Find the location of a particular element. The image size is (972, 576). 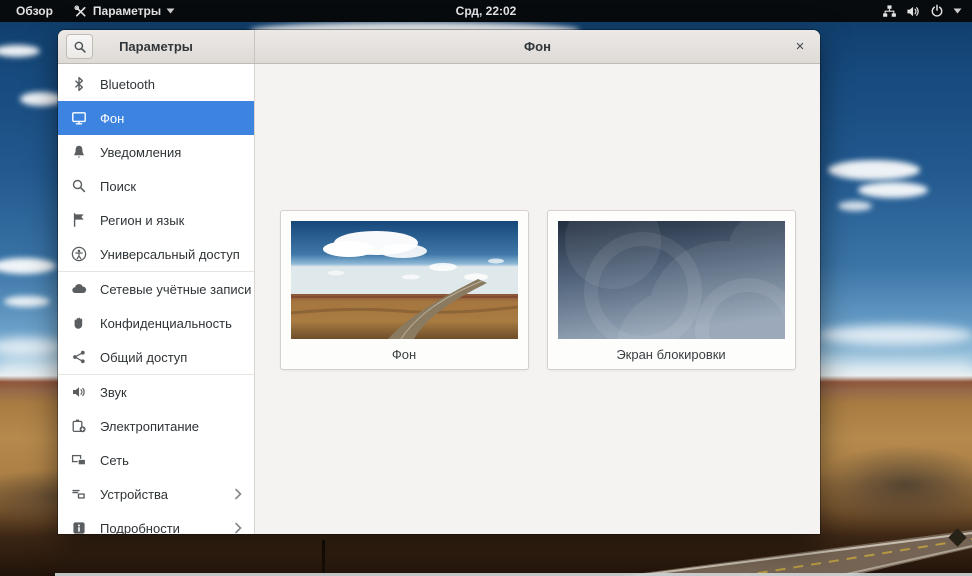

flag-icon is located at coordinates (79, 220).